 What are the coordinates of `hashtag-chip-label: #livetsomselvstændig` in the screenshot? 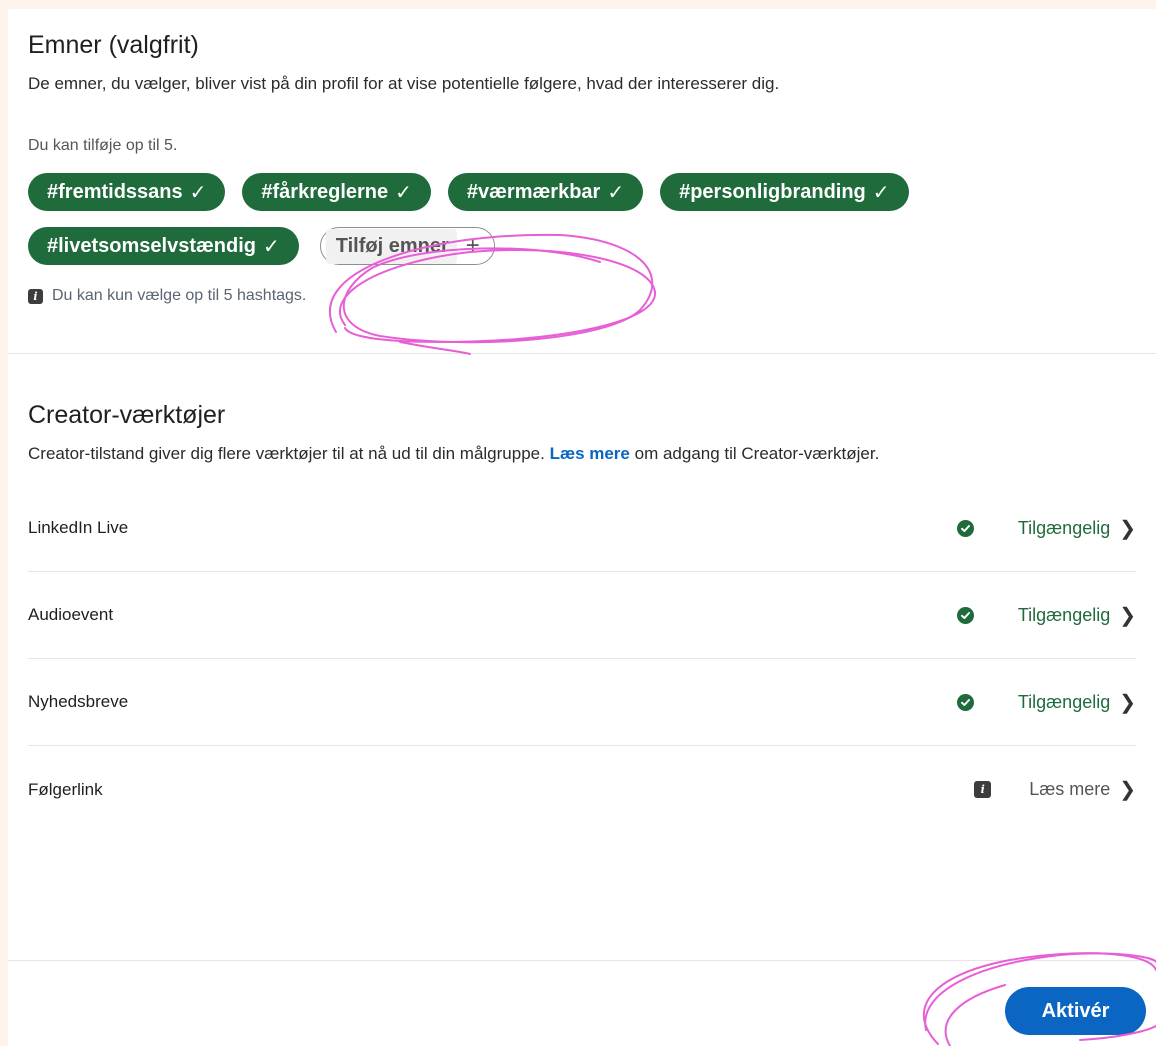 It's located at (151, 245).